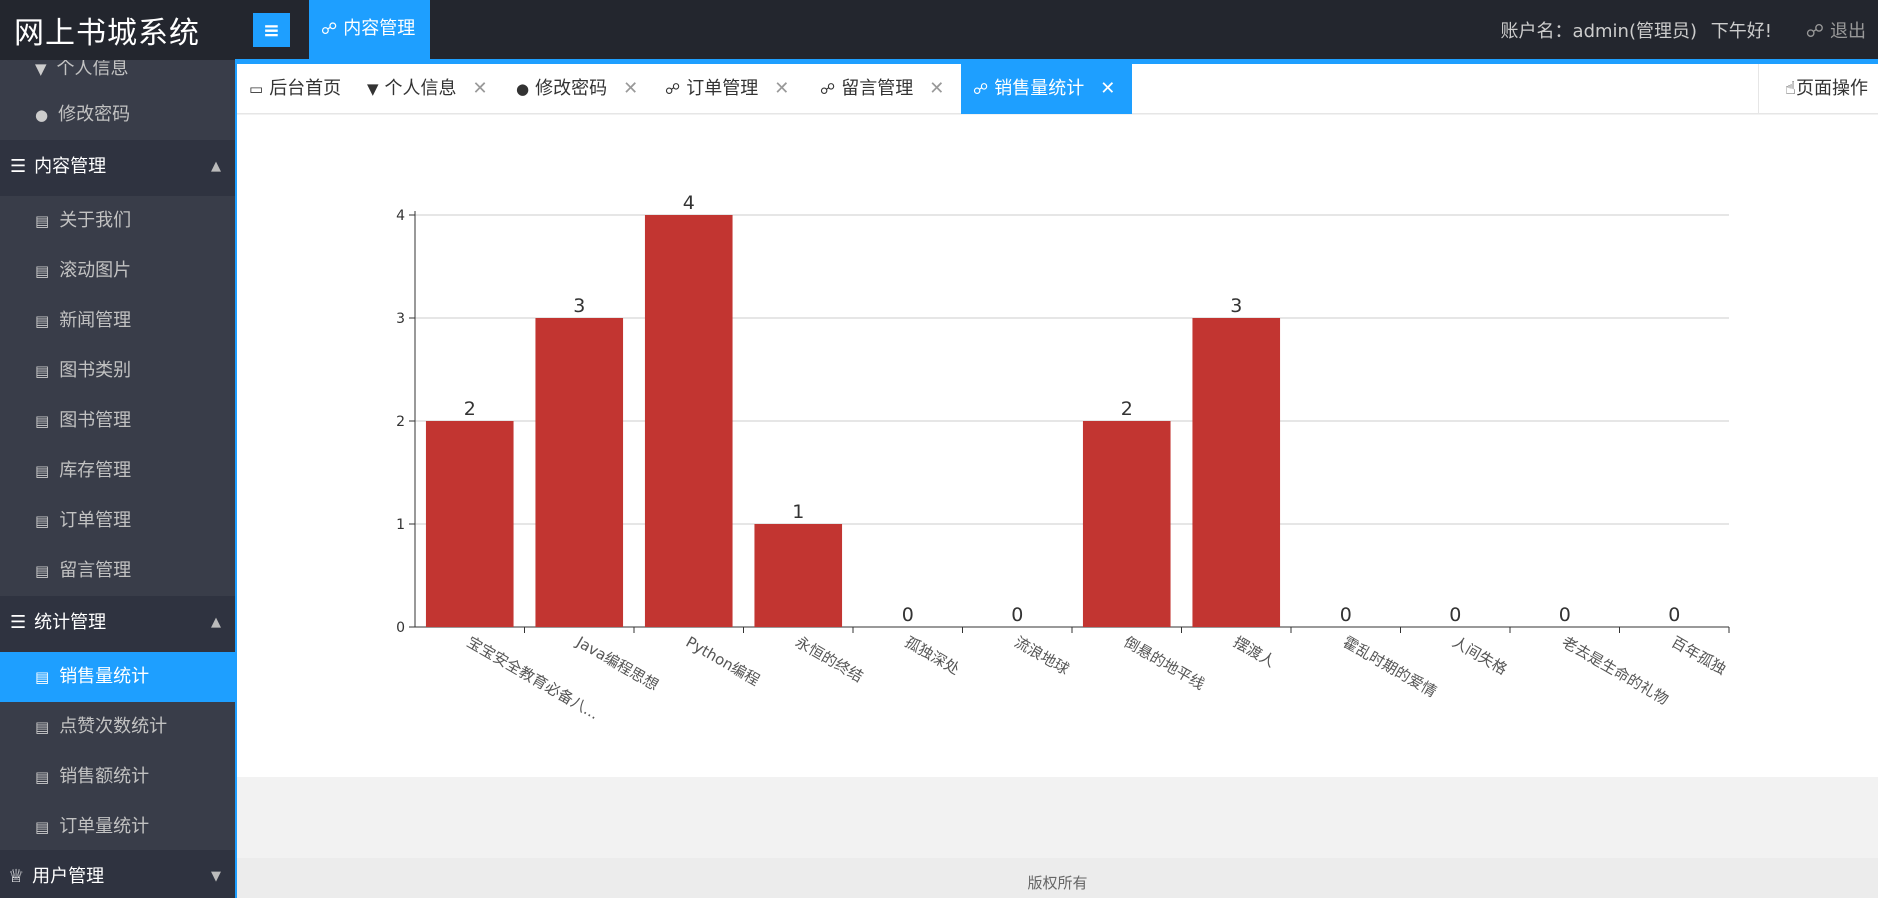 Image resolution: width=1878 pixels, height=898 pixels. What do you see at coordinates (117, 624) in the screenshot?
I see `sidebar-group-stats: ☰ 统计管理 ▲` at bounding box center [117, 624].